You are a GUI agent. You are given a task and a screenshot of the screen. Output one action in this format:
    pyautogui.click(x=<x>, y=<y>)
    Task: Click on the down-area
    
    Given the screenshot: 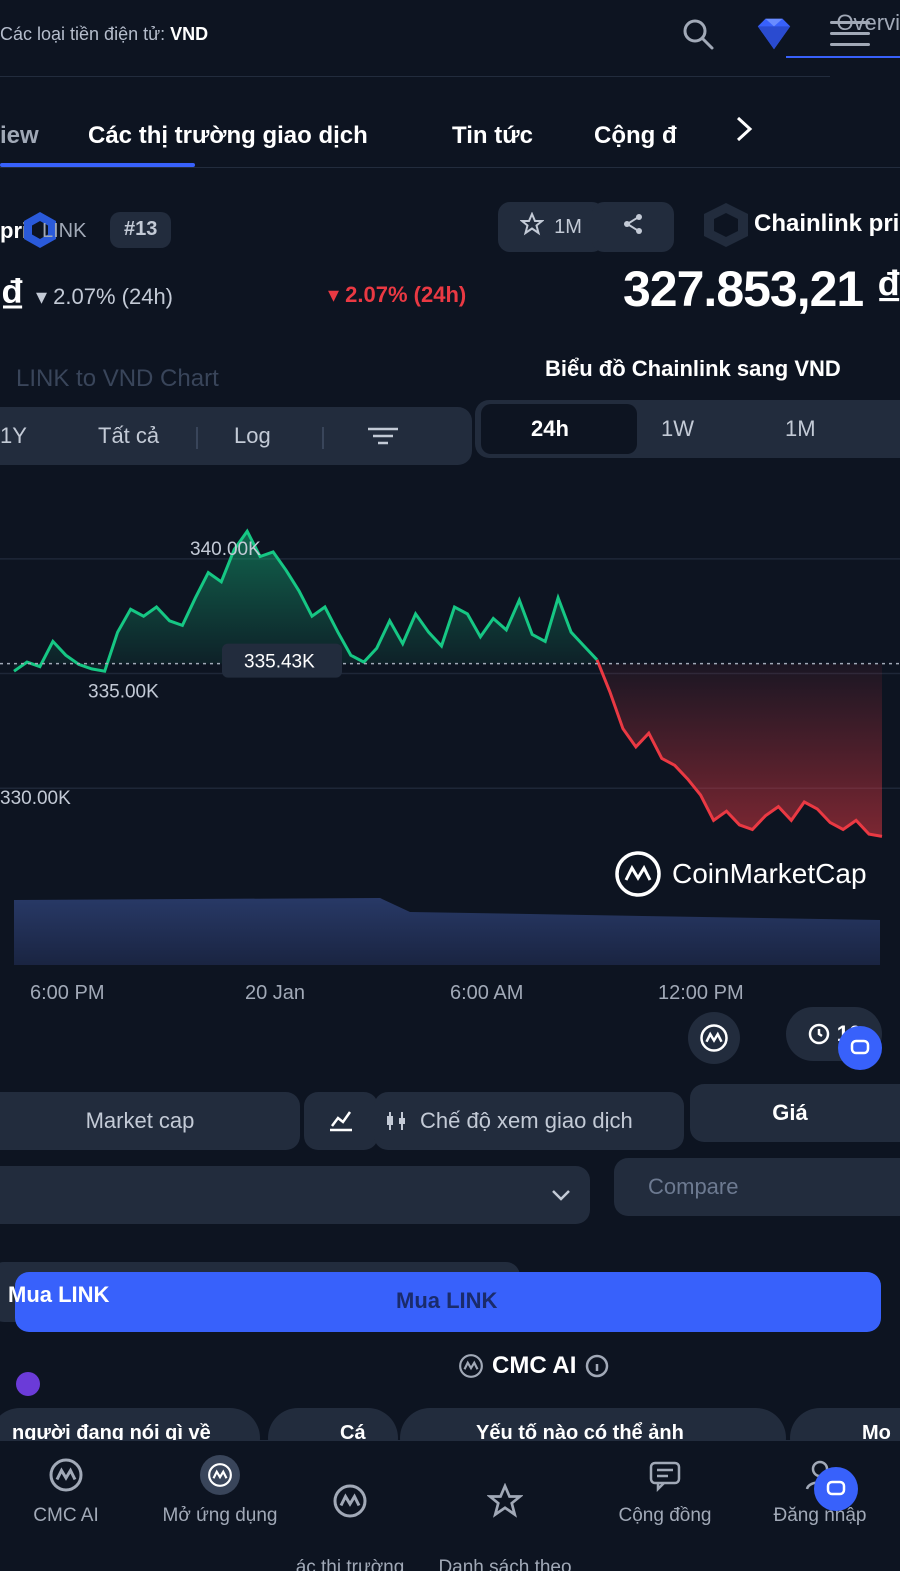 What is the action you would take?
    pyautogui.click(x=739, y=748)
    